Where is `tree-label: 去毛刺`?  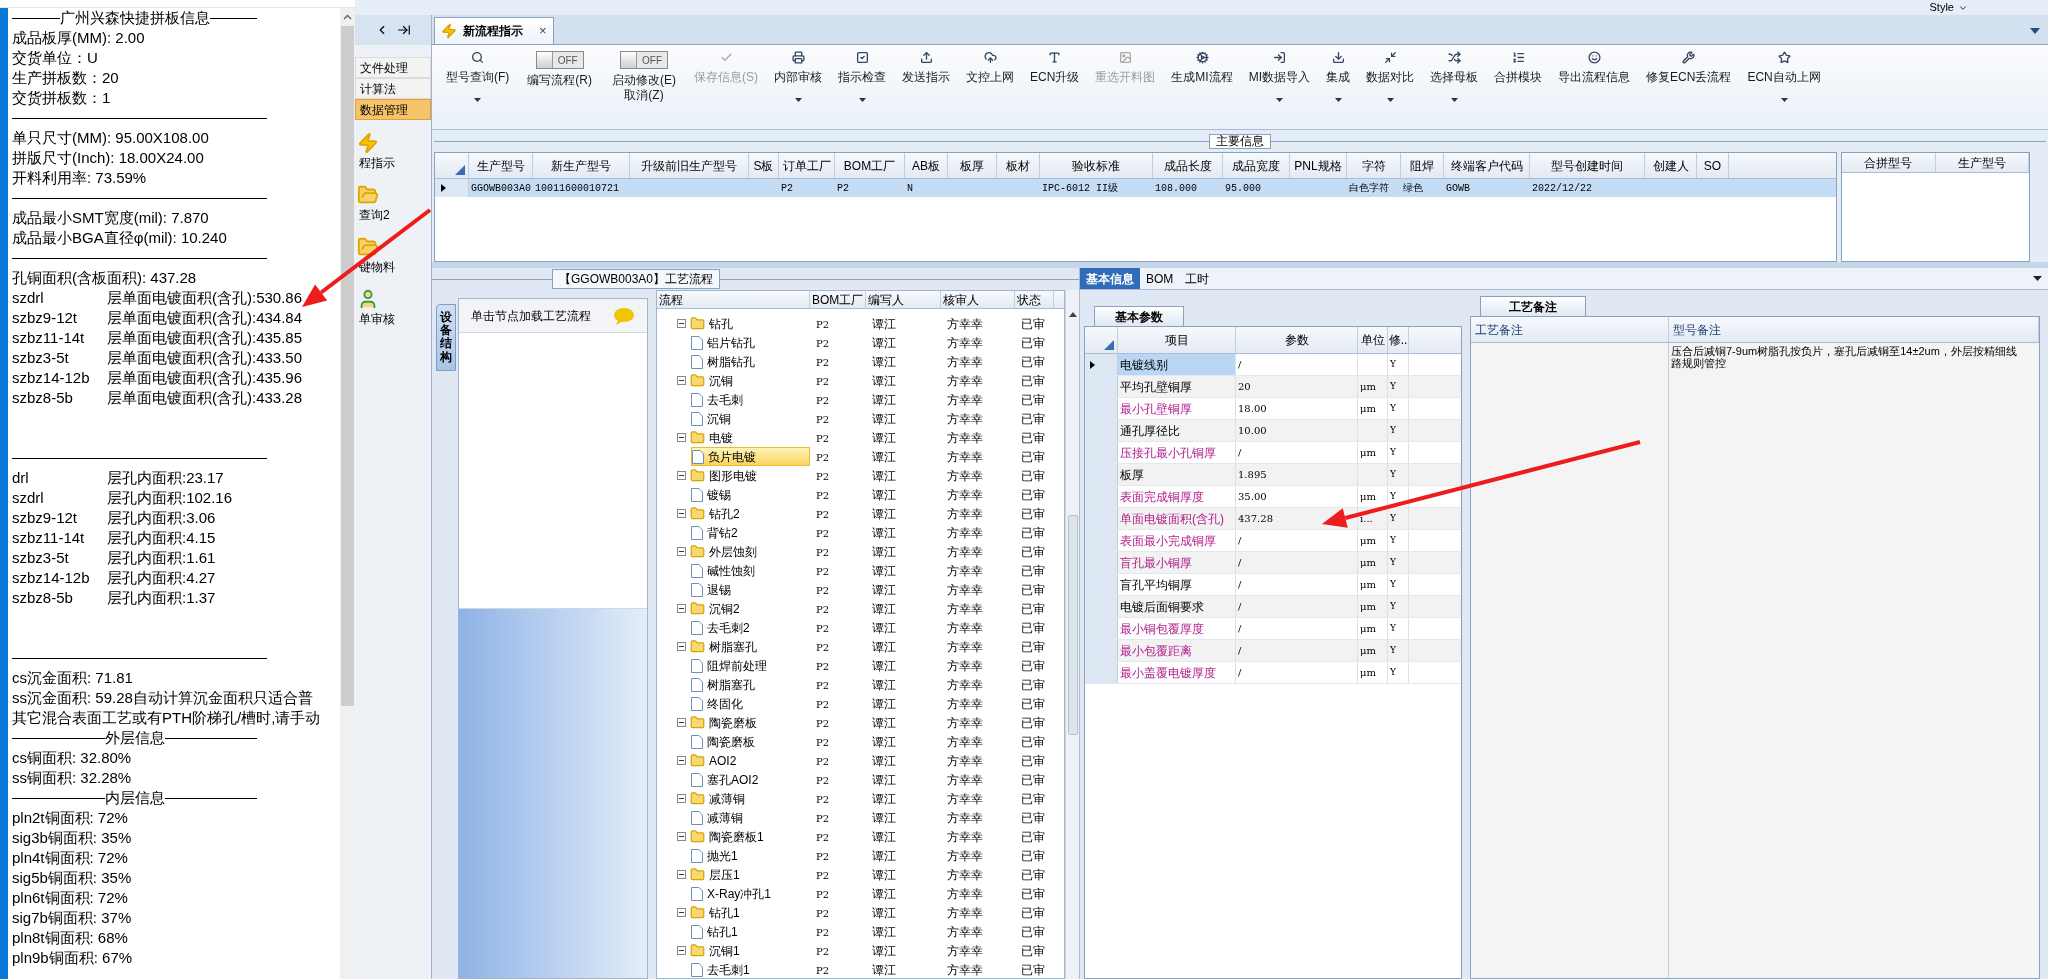 tree-label: 去毛刺 is located at coordinates (725, 399).